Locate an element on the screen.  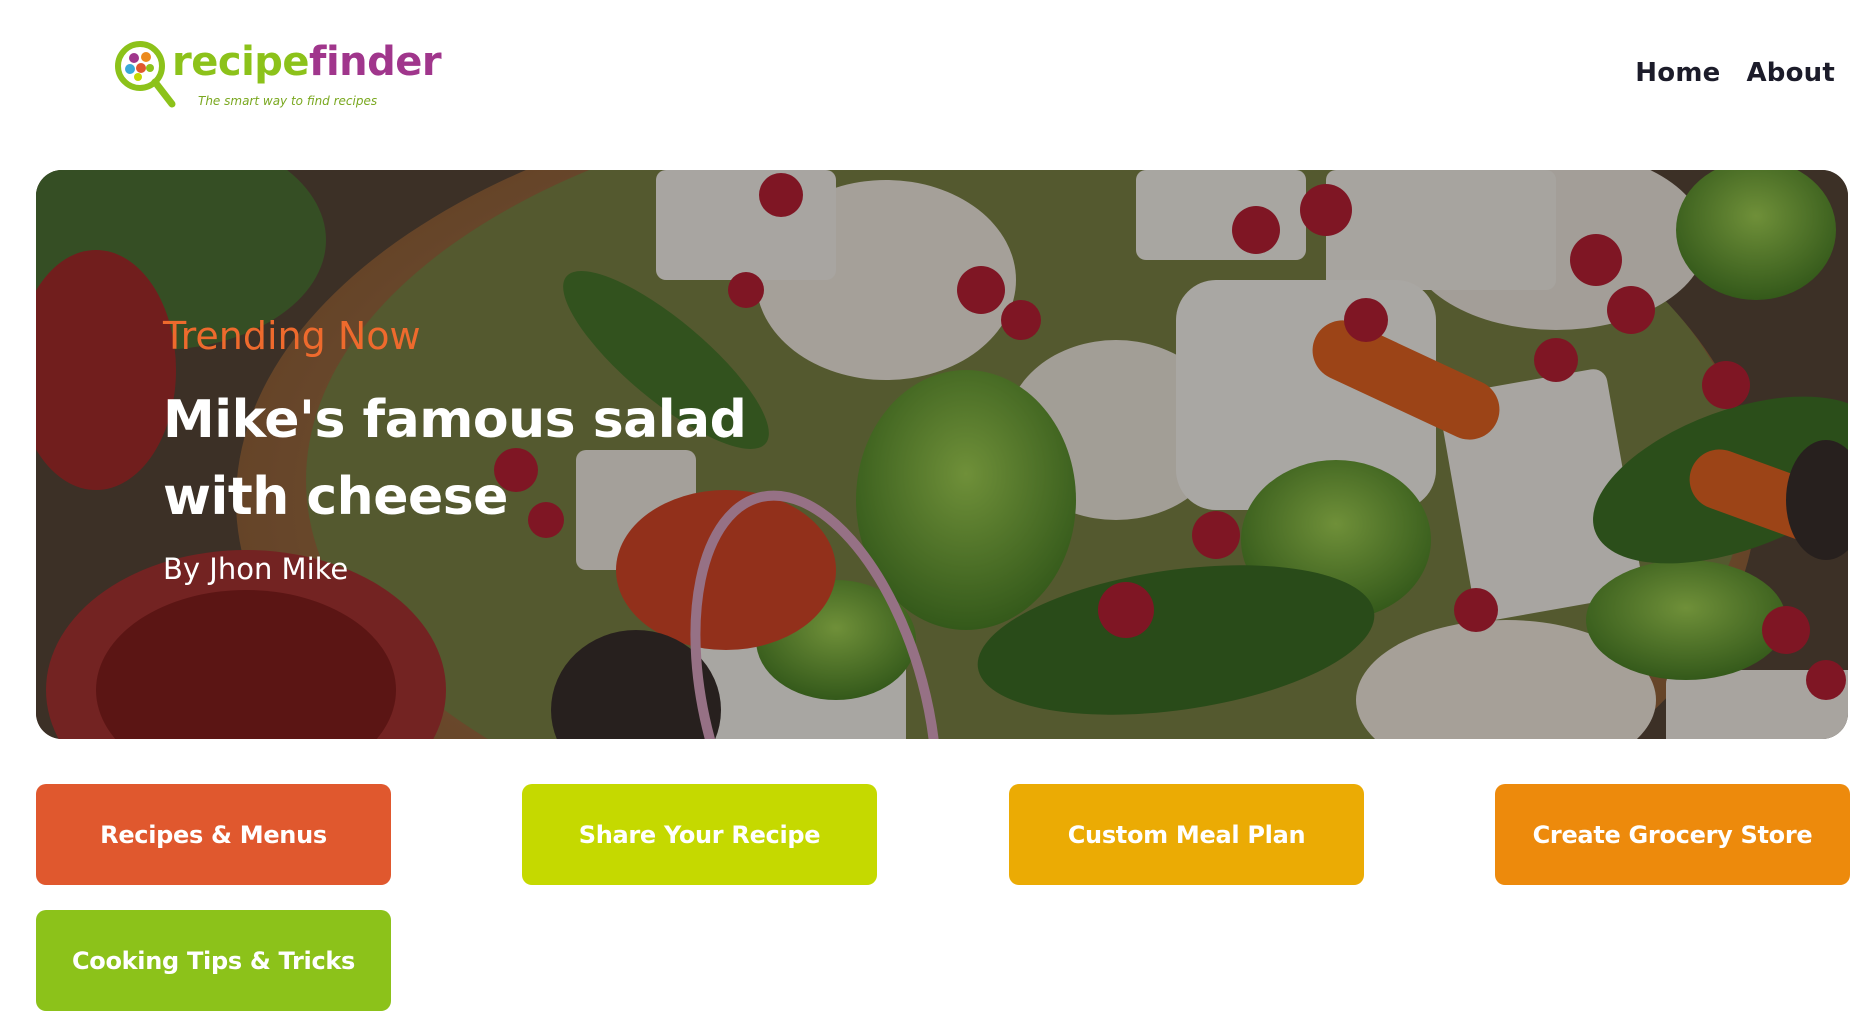
main-nav: Home About is located at coordinates (1735, 73).